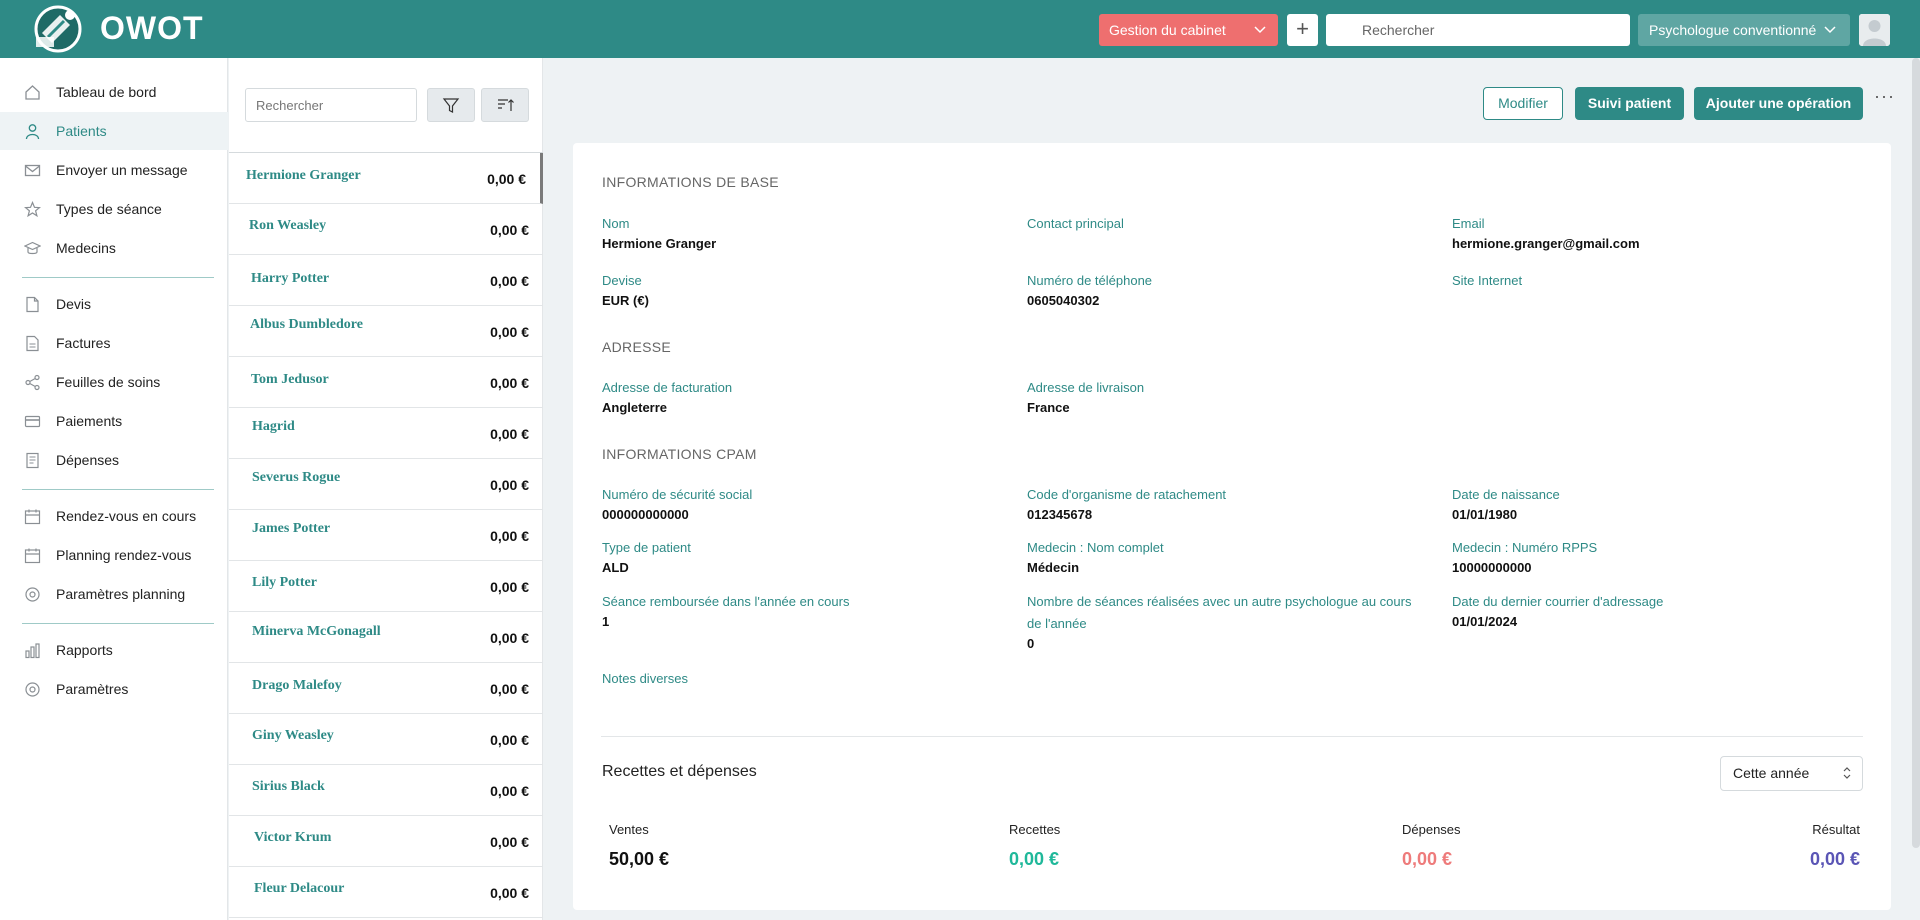  Describe the element at coordinates (386, 637) in the screenshot. I see `patient-row: Minerva McGonagall 0,00 €` at that location.